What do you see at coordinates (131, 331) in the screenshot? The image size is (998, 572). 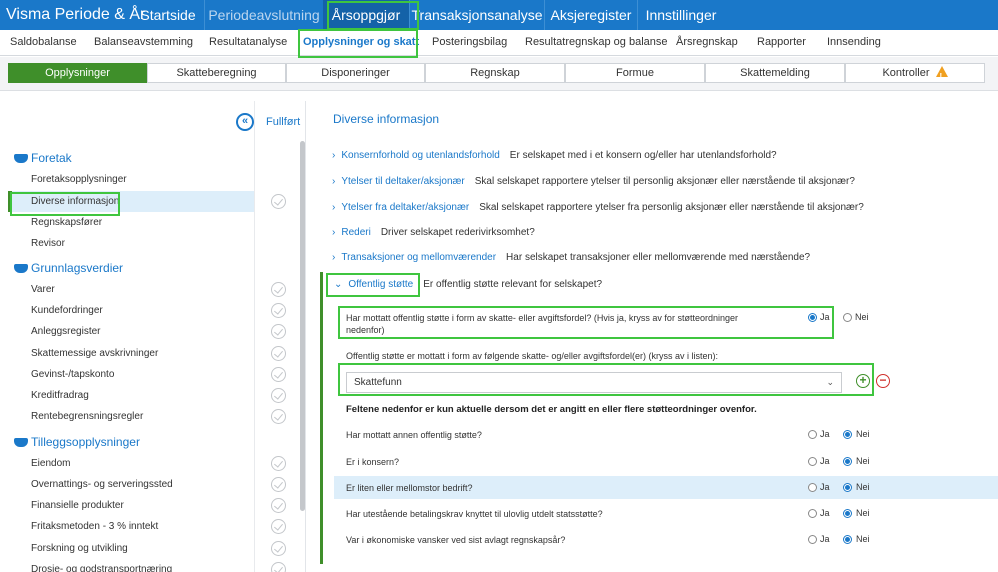 I see `nav-item-anleggsregister: Anleggsregister` at bounding box center [131, 331].